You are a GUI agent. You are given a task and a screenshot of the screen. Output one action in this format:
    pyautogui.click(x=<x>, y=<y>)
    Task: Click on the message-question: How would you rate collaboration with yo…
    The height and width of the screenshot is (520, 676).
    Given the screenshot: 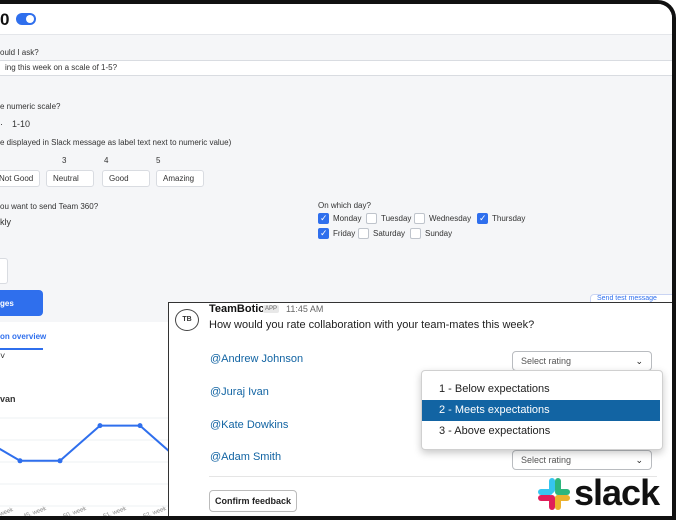 What is the action you would take?
    pyautogui.click(x=372, y=325)
    